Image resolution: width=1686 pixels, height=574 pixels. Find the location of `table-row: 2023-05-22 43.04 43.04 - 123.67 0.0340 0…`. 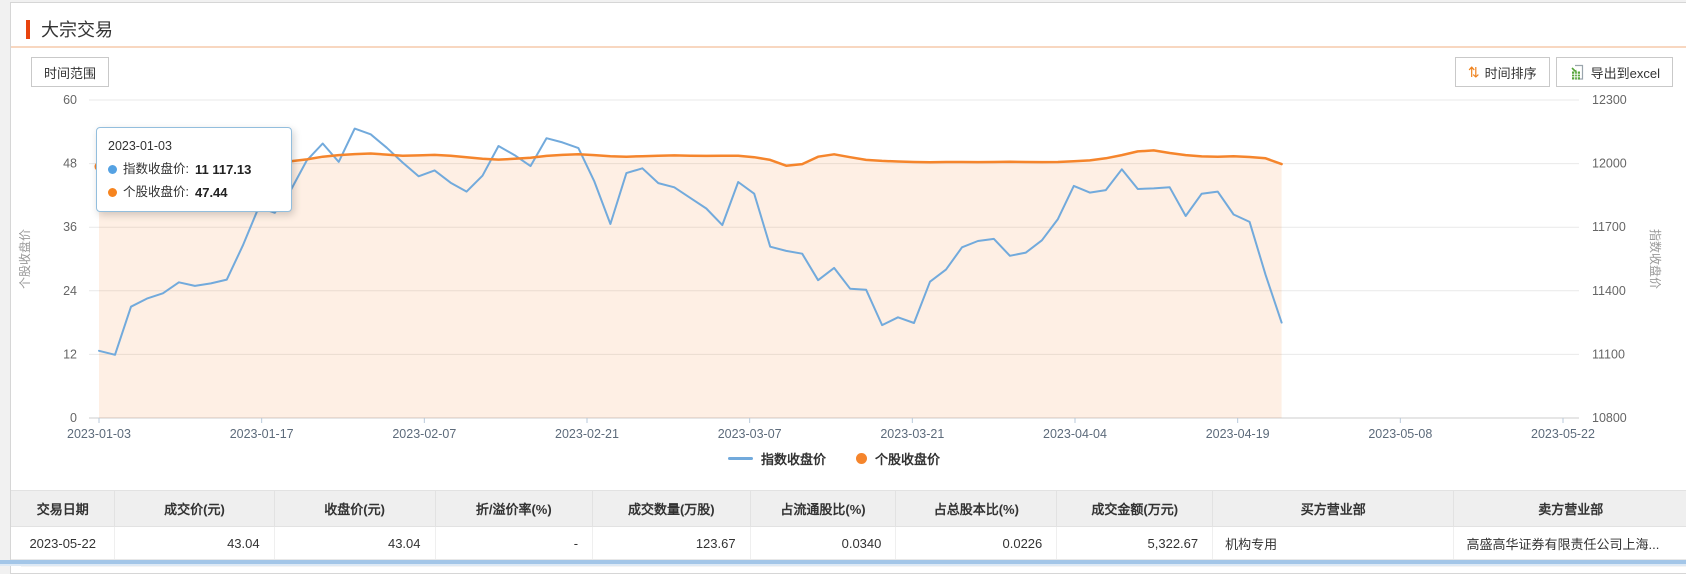

table-row: 2023-05-22 43.04 43.04 - 123.67 0.0340 0… is located at coordinates (848, 543).